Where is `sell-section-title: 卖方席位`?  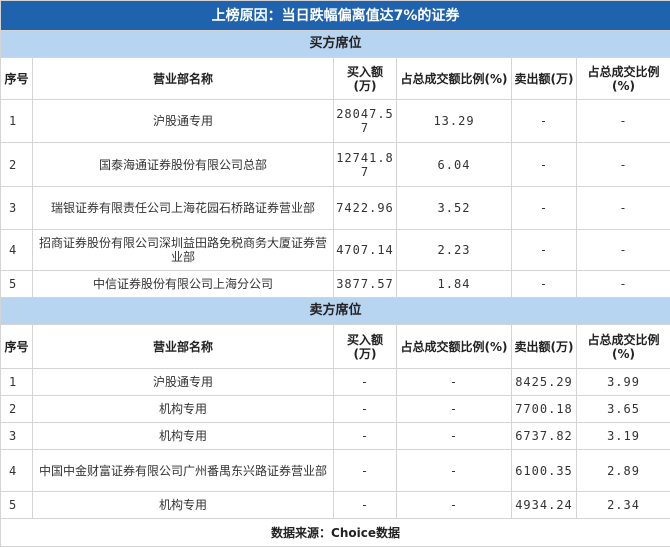
sell-section-title: 卖方席位 is located at coordinates (335, 311).